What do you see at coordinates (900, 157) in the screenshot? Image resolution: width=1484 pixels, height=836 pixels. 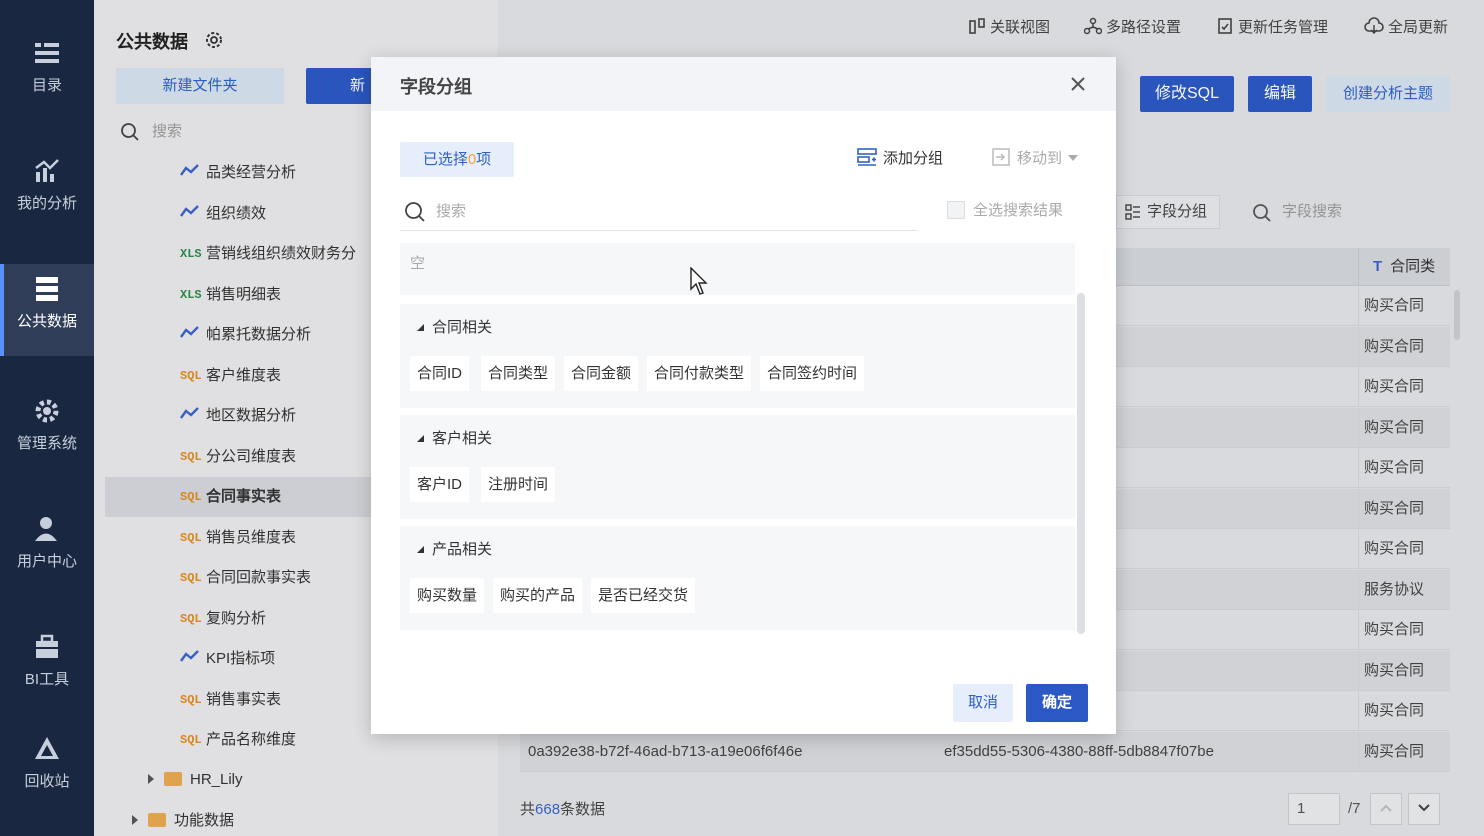 I see `add-group-button: 添加分组` at bounding box center [900, 157].